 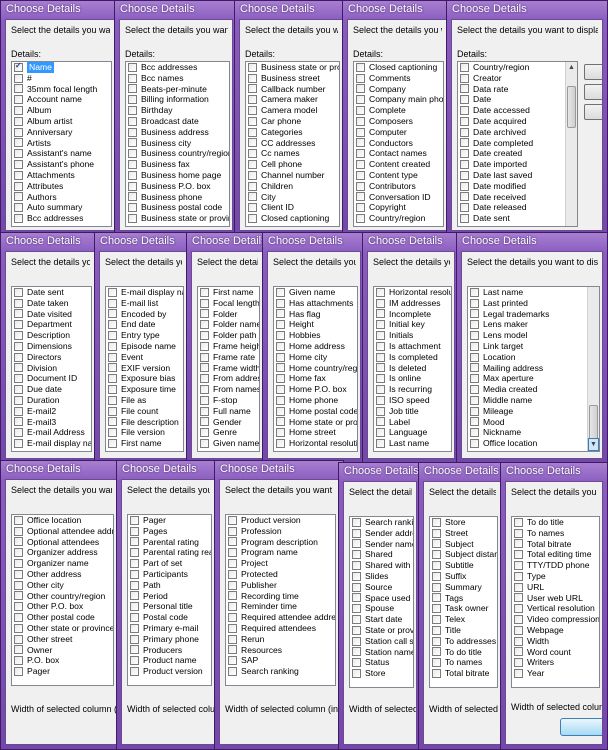 I want to click on list-item: Business city, so click(x=177, y=143).